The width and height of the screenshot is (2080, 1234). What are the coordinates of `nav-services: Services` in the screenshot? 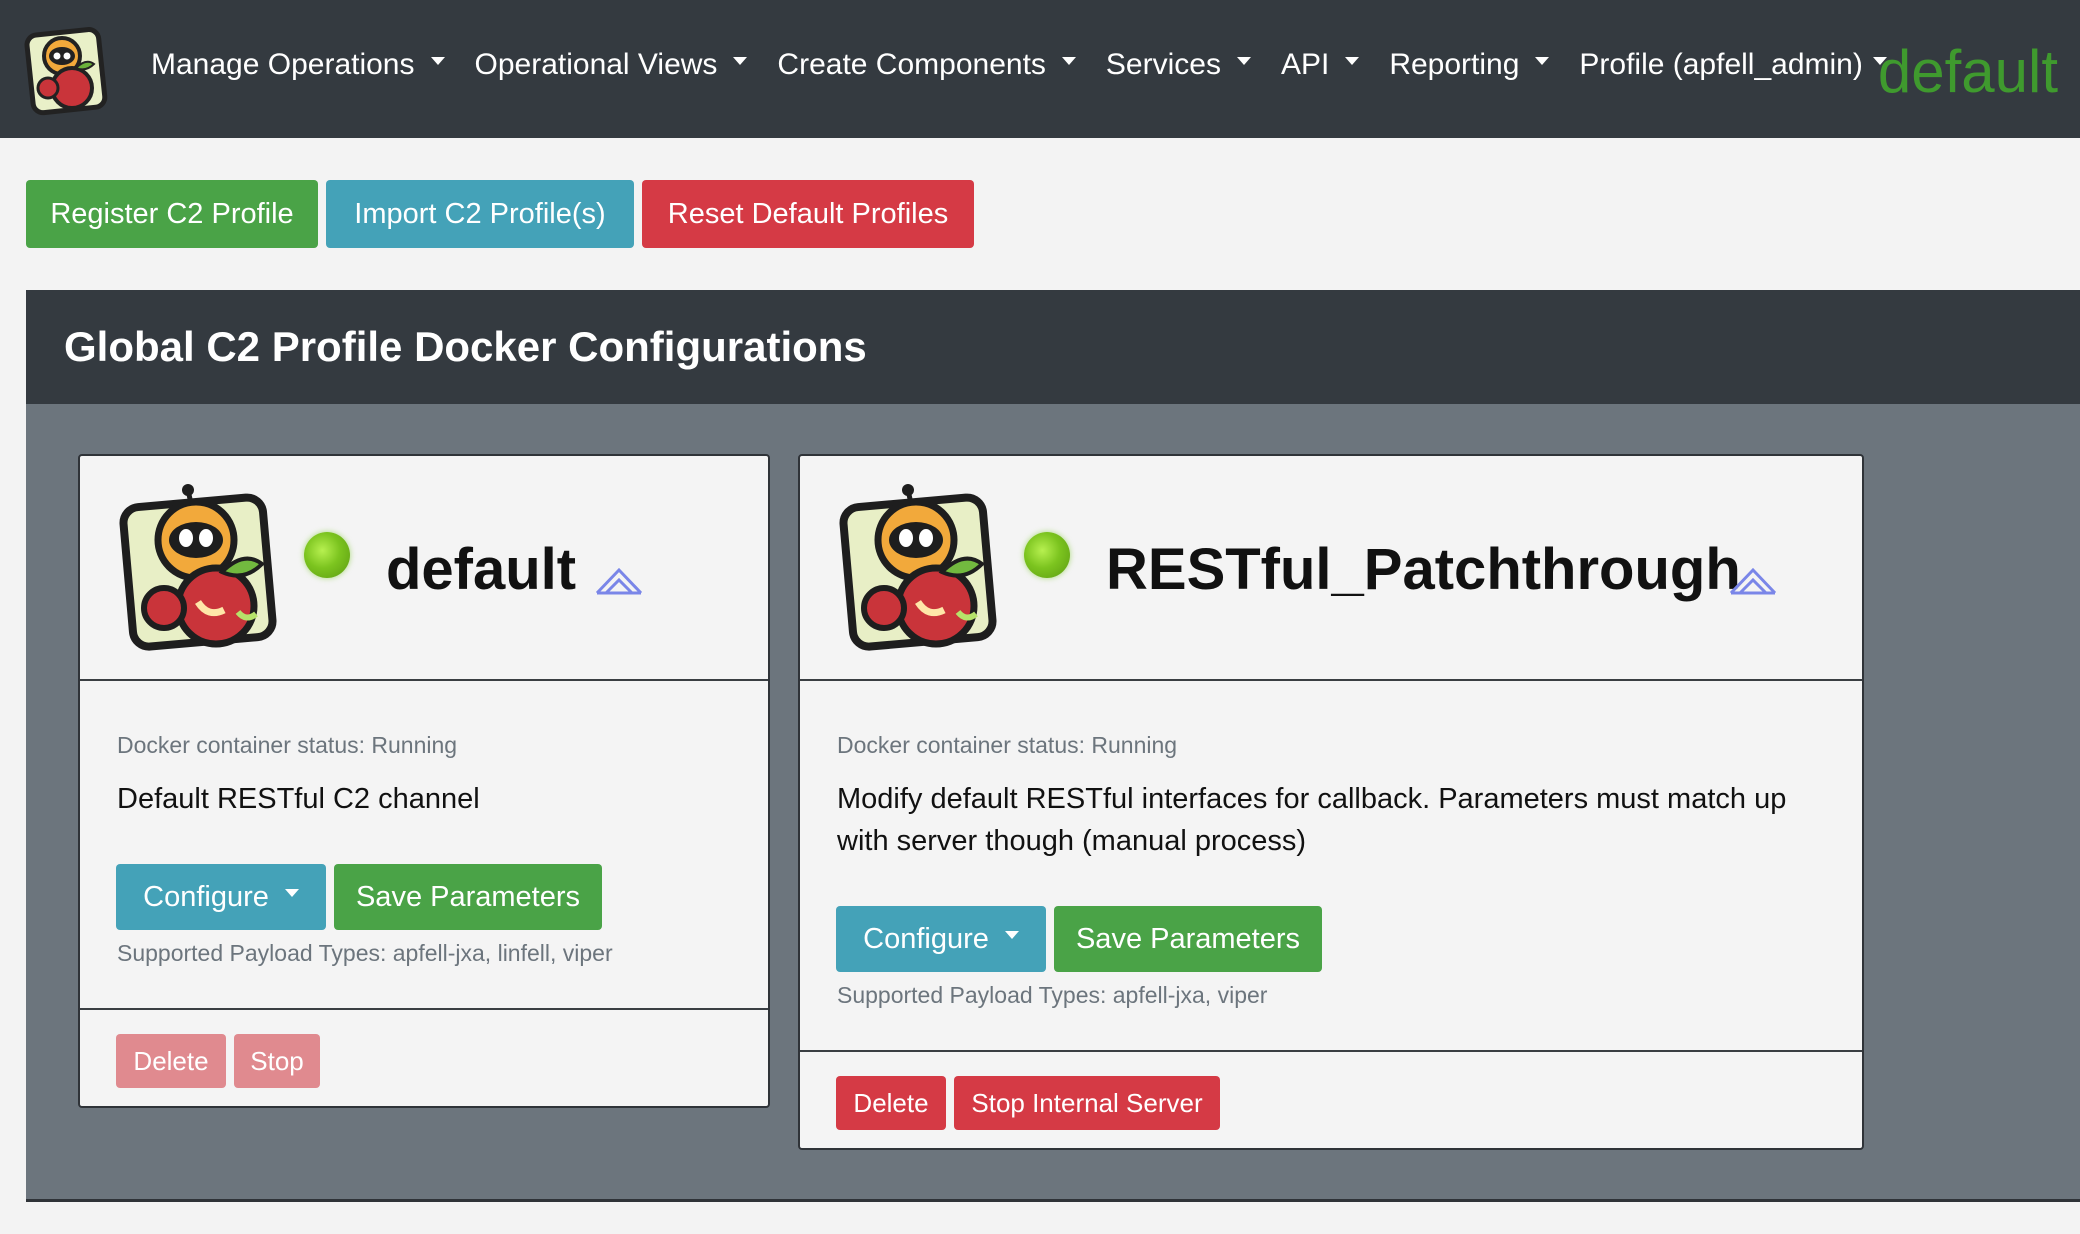 It's located at (1178, 65).